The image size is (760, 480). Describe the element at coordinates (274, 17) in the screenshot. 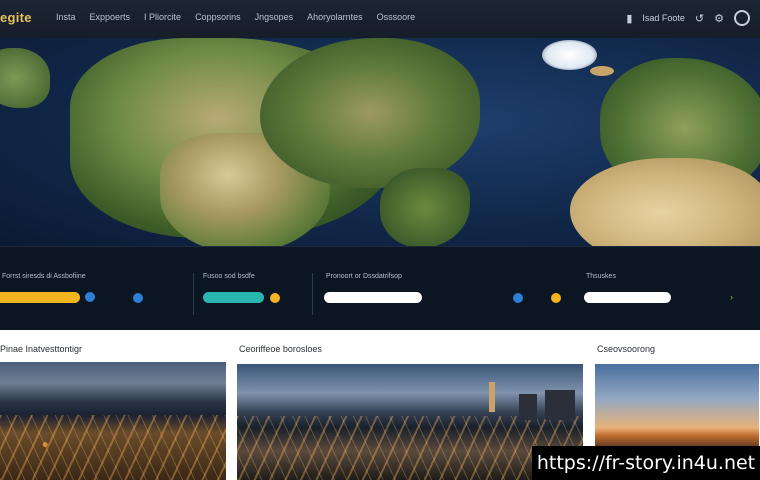

I see `nav-item-5: Jngsopes` at that location.